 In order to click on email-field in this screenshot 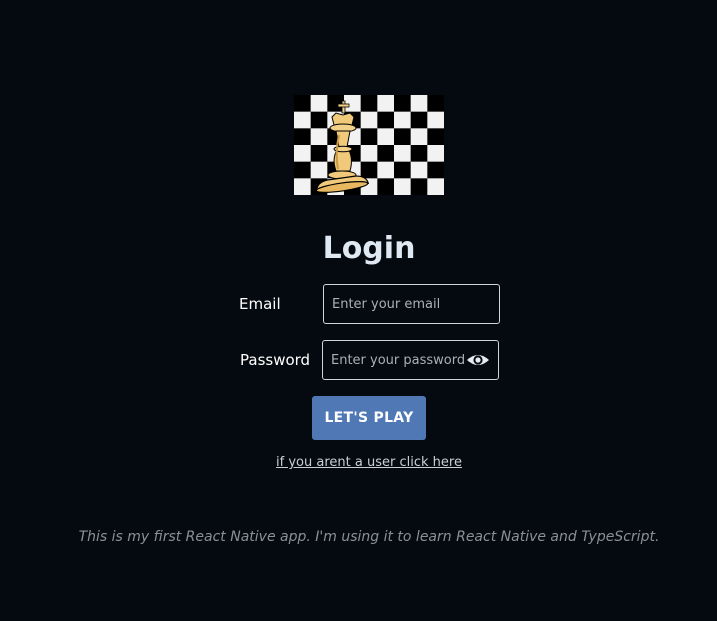, I will do `click(411, 304)`.